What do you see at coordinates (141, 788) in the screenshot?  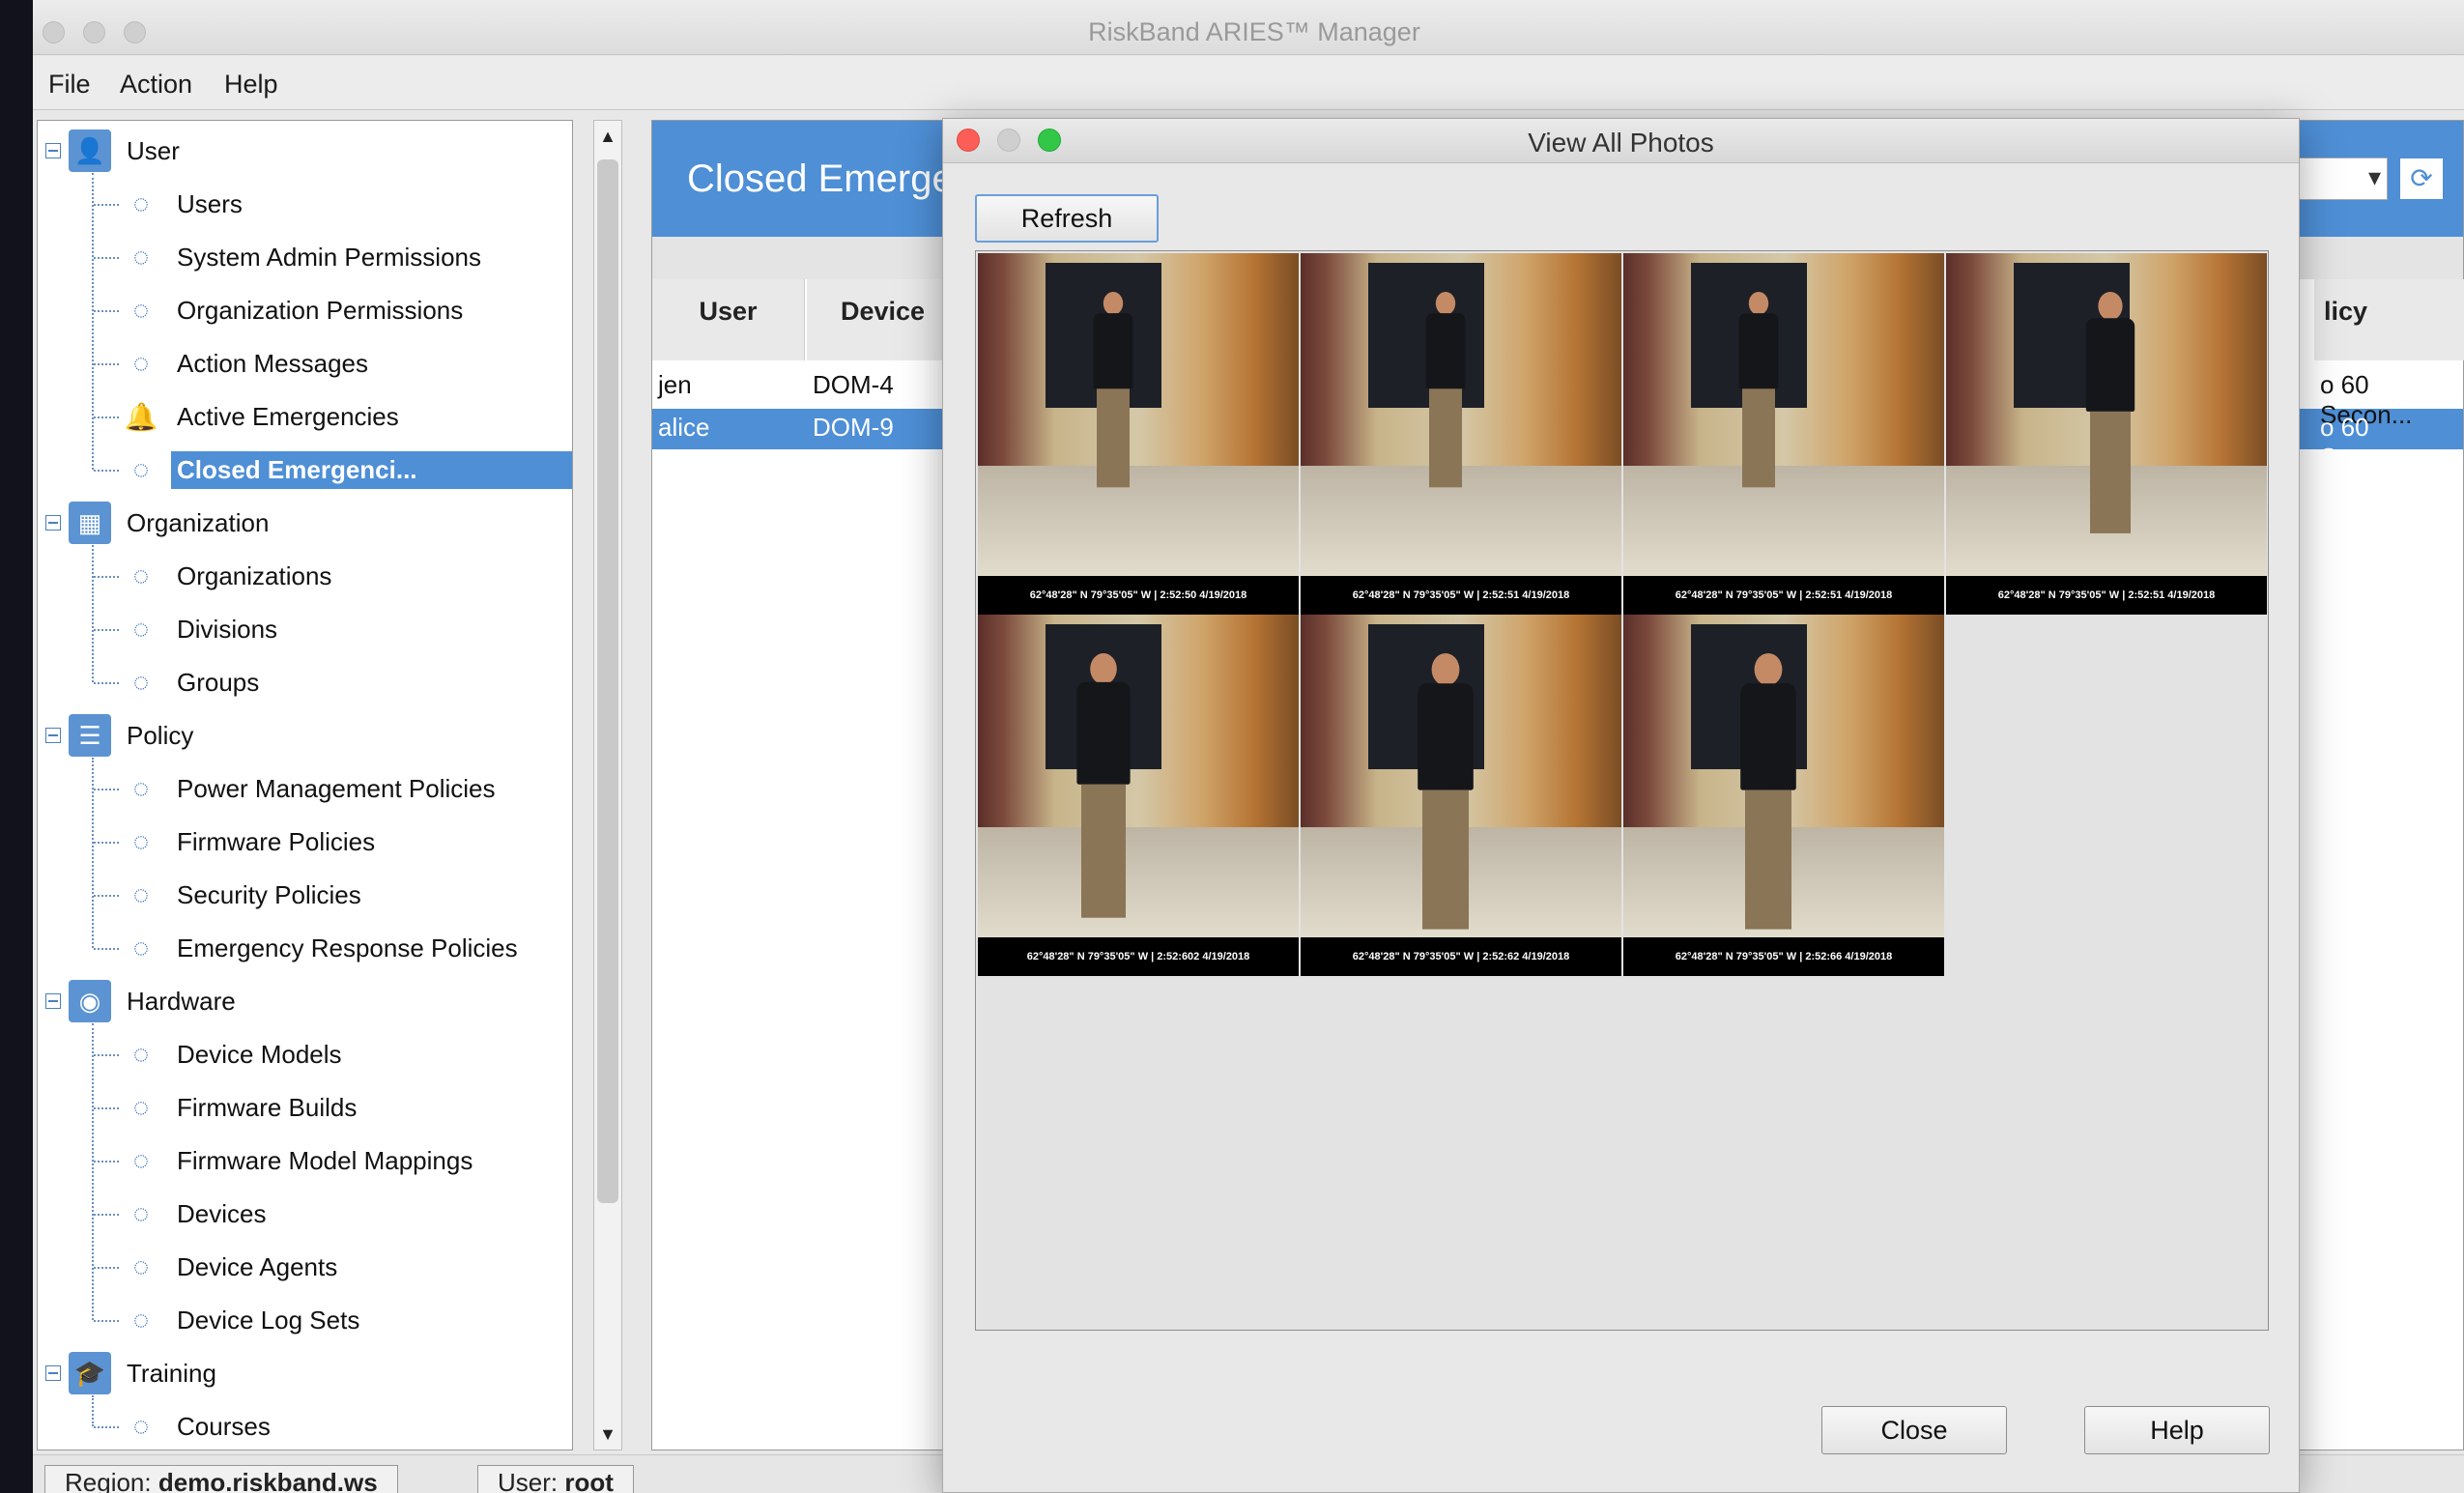 I see `battery-policy-icon: ◌` at bounding box center [141, 788].